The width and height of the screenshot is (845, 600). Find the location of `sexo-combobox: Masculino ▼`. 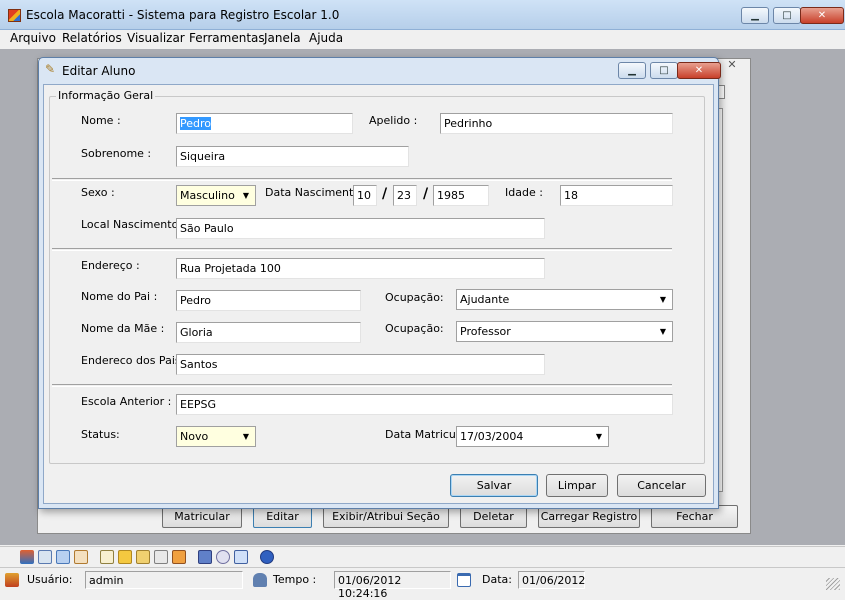

sexo-combobox: Masculino ▼ is located at coordinates (216, 195).